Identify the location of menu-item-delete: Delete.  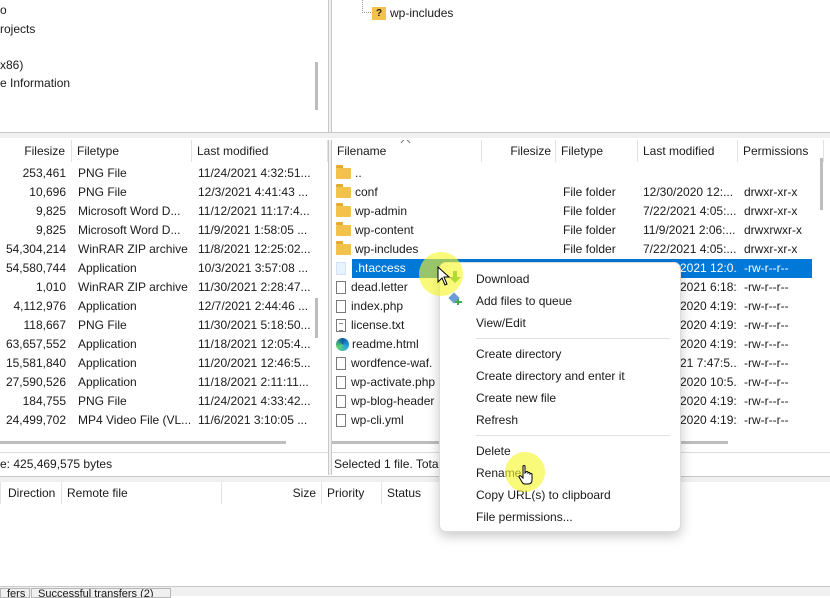
(493, 451).